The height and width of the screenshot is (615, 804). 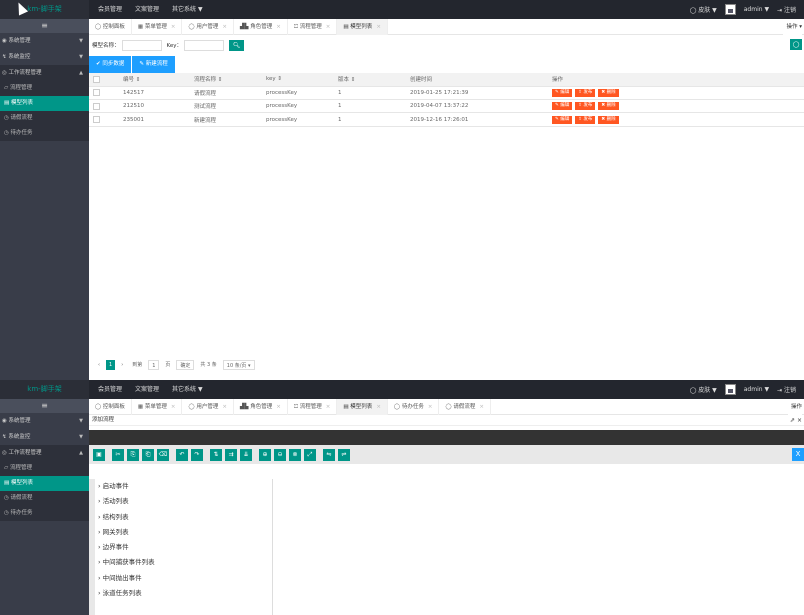 What do you see at coordinates (204, 45) in the screenshot?
I see `key-input` at bounding box center [204, 45].